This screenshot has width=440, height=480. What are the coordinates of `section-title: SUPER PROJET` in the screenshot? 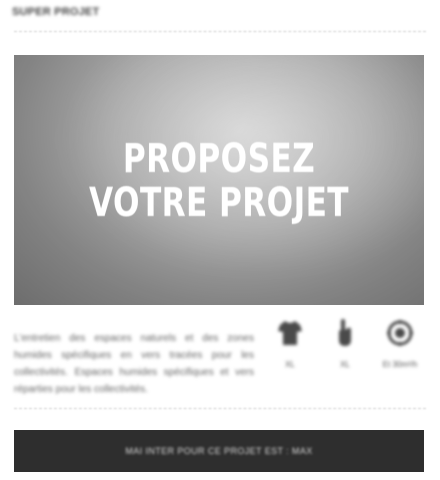 It's located at (56, 12).